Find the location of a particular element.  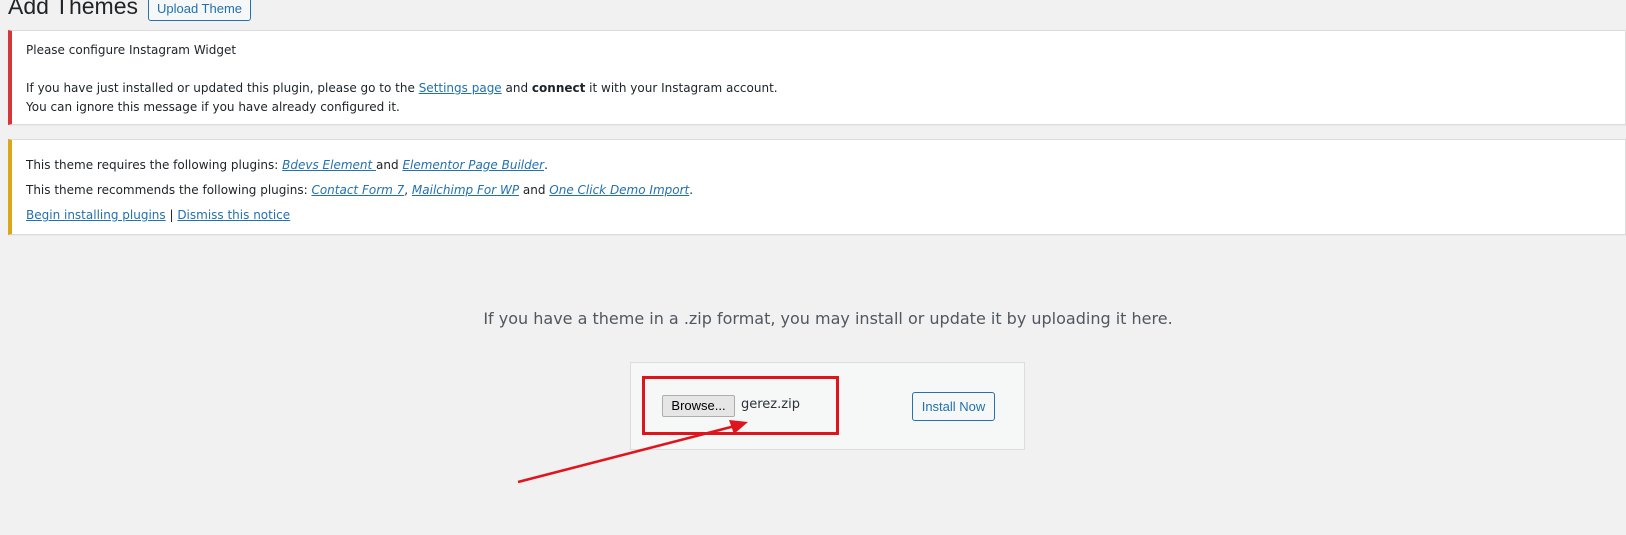

elementor-link: Elementor Page Builder is located at coordinates (473, 165).